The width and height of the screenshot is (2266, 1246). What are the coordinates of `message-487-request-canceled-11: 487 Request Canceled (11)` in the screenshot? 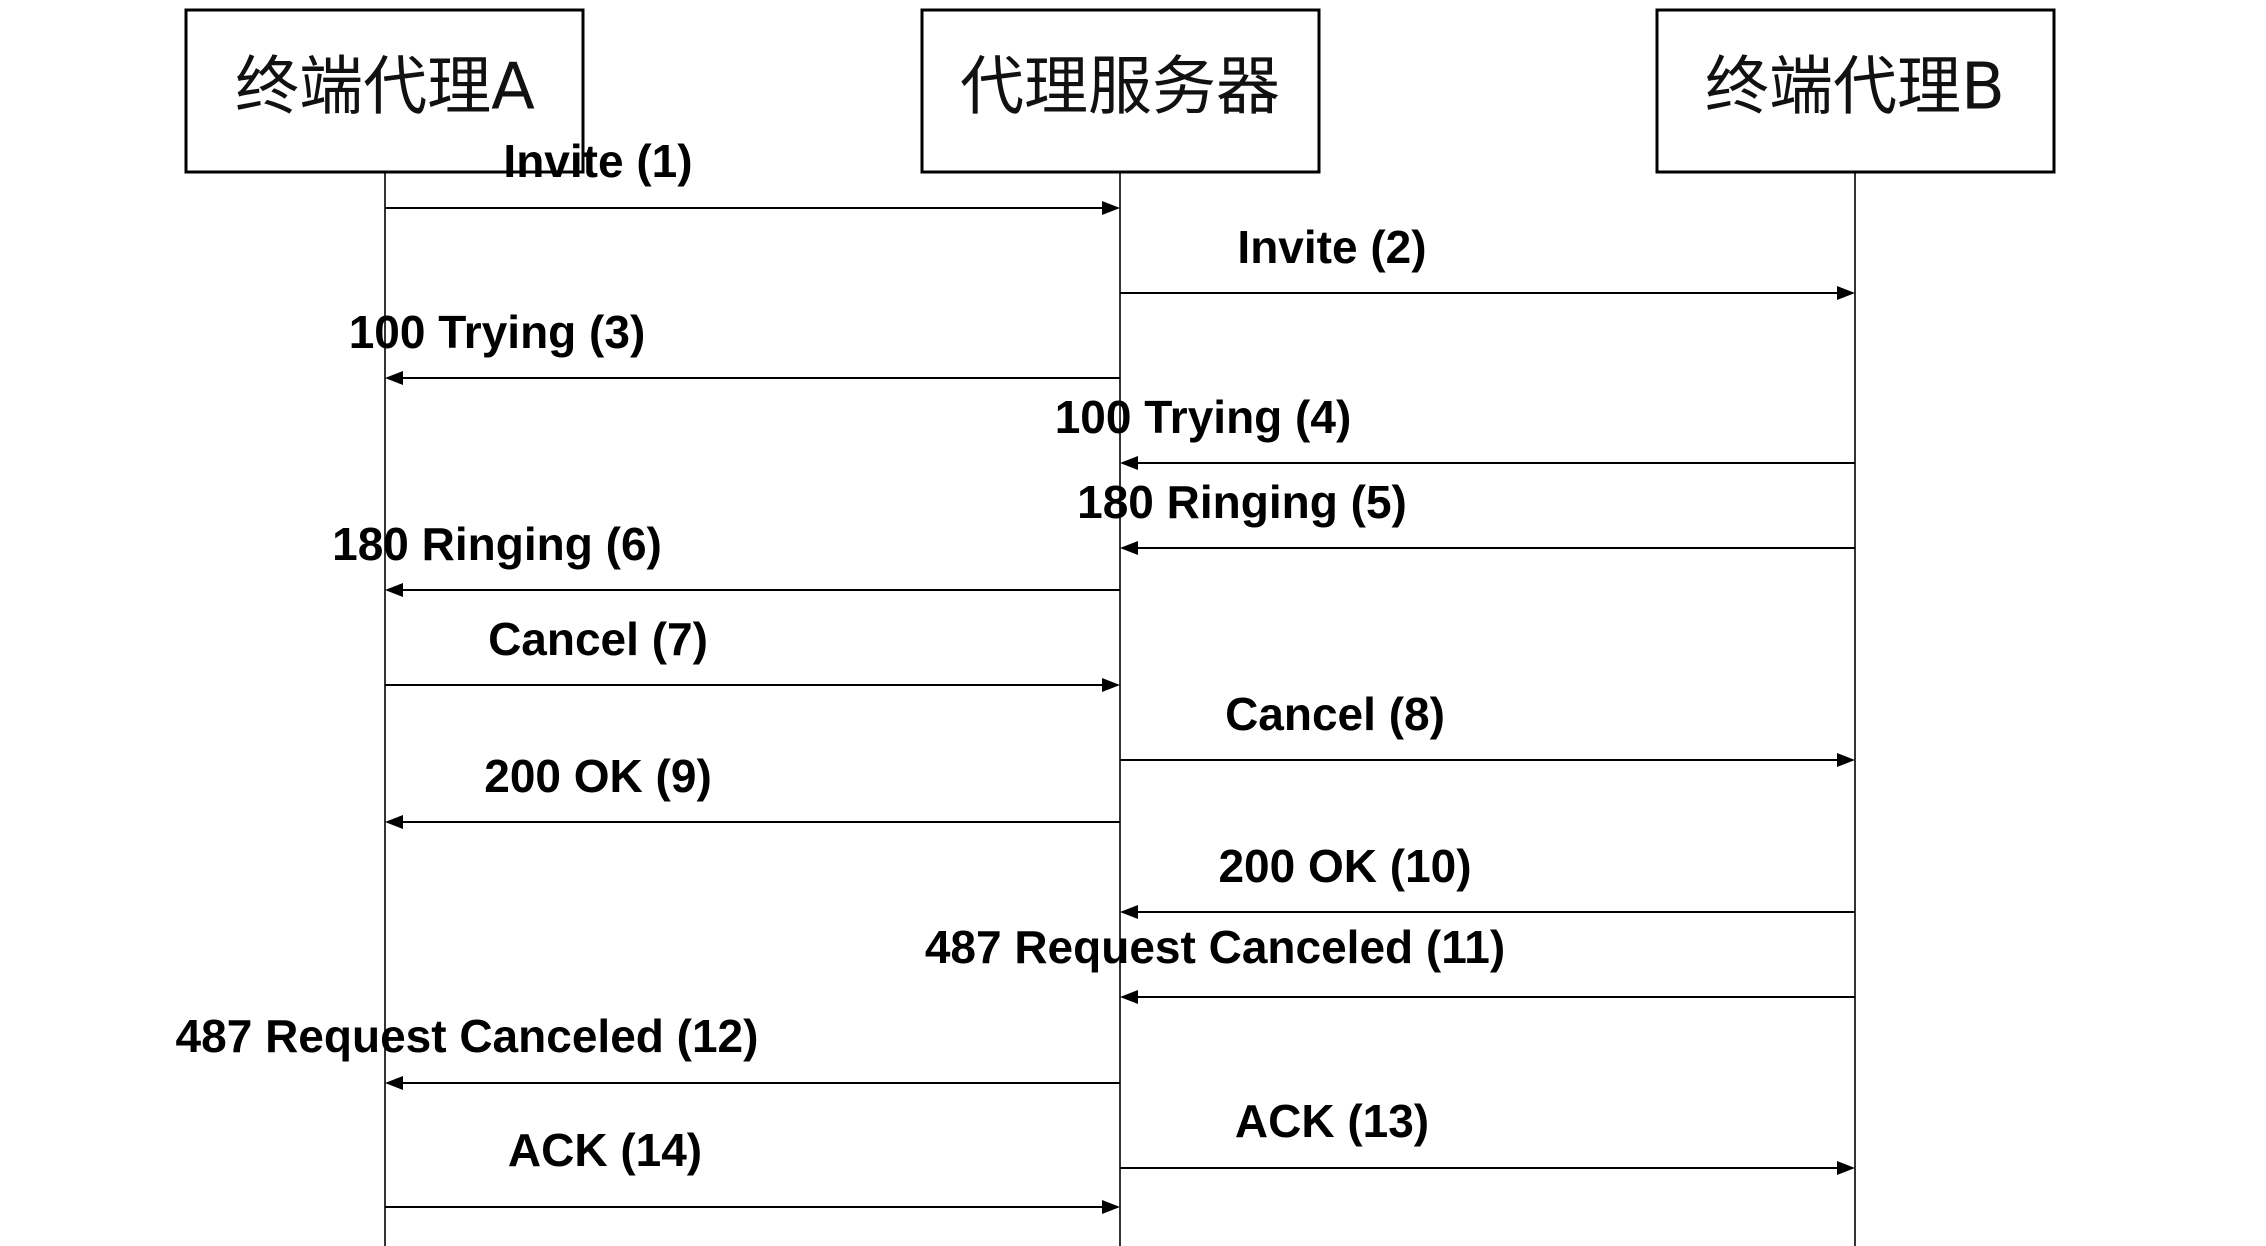 It's located at (1390, 962).